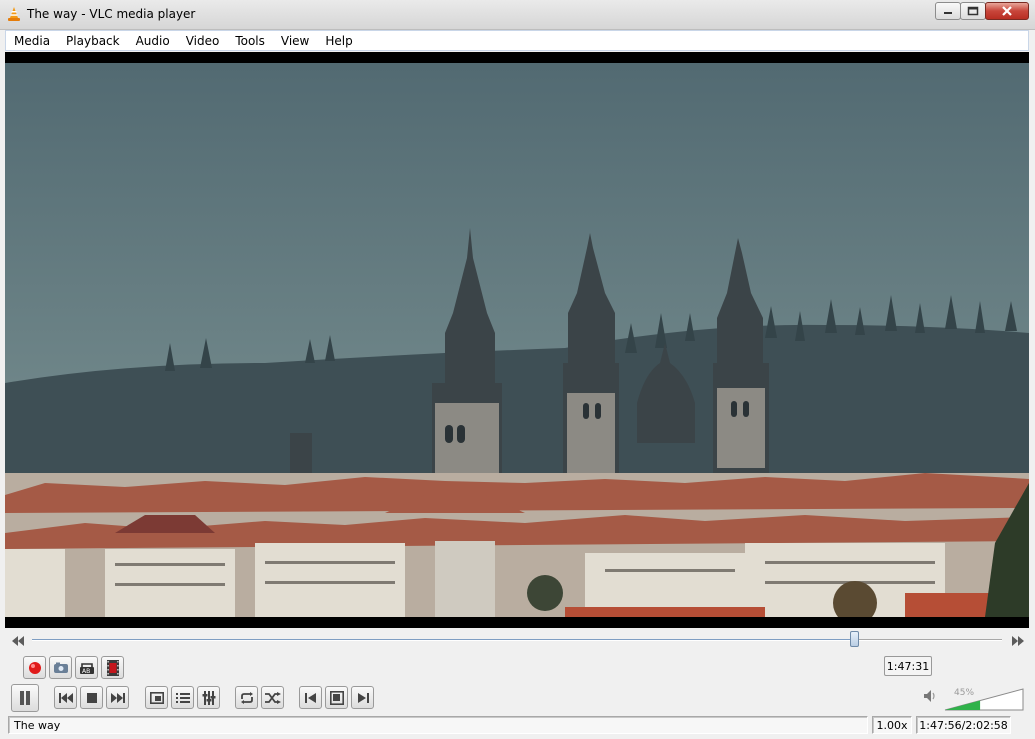 The image size is (1035, 739). I want to click on title-bar: The way - VLC media player, so click(517, 15).